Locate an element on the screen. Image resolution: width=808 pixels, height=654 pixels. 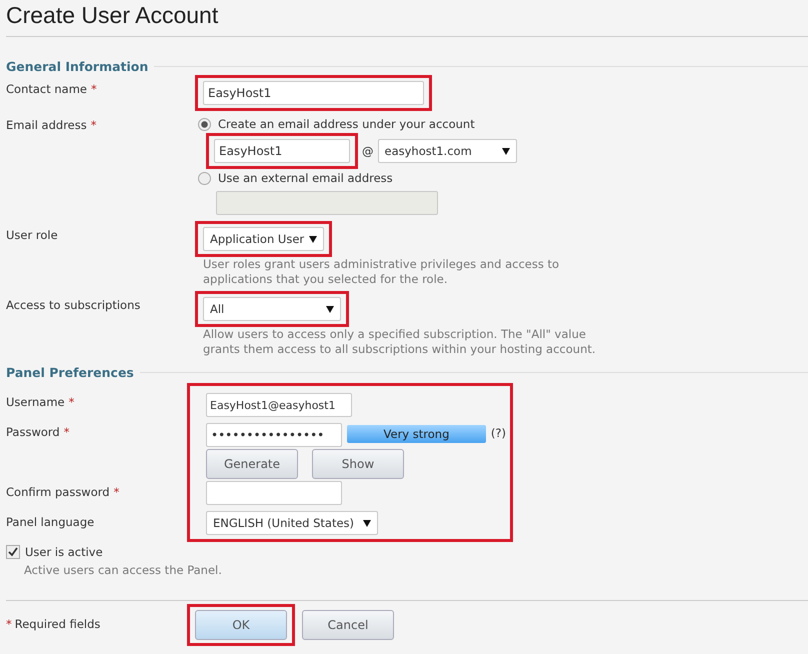
help-text: Active users can access the Panel. is located at coordinates (123, 570).